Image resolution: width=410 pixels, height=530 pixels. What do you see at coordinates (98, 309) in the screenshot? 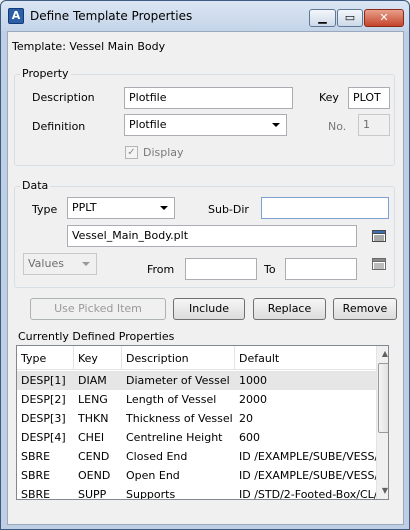
I see `use-picked-item-button: Use Picked Item` at bounding box center [98, 309].